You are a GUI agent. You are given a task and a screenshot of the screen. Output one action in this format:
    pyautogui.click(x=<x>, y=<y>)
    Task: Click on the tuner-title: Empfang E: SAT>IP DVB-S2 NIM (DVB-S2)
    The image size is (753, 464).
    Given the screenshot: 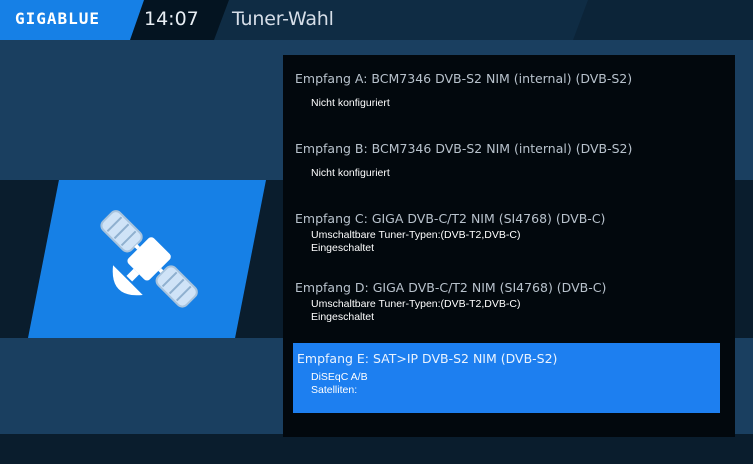 What is the action you would take?
    pyautogui.click(x=427, y=358)
    